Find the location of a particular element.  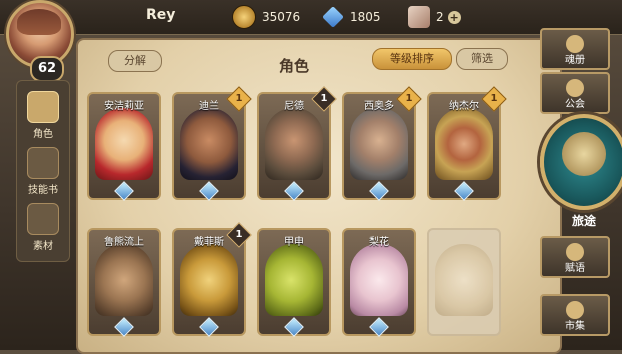

character-card: 甲申 is located at coordinates (294, 282).